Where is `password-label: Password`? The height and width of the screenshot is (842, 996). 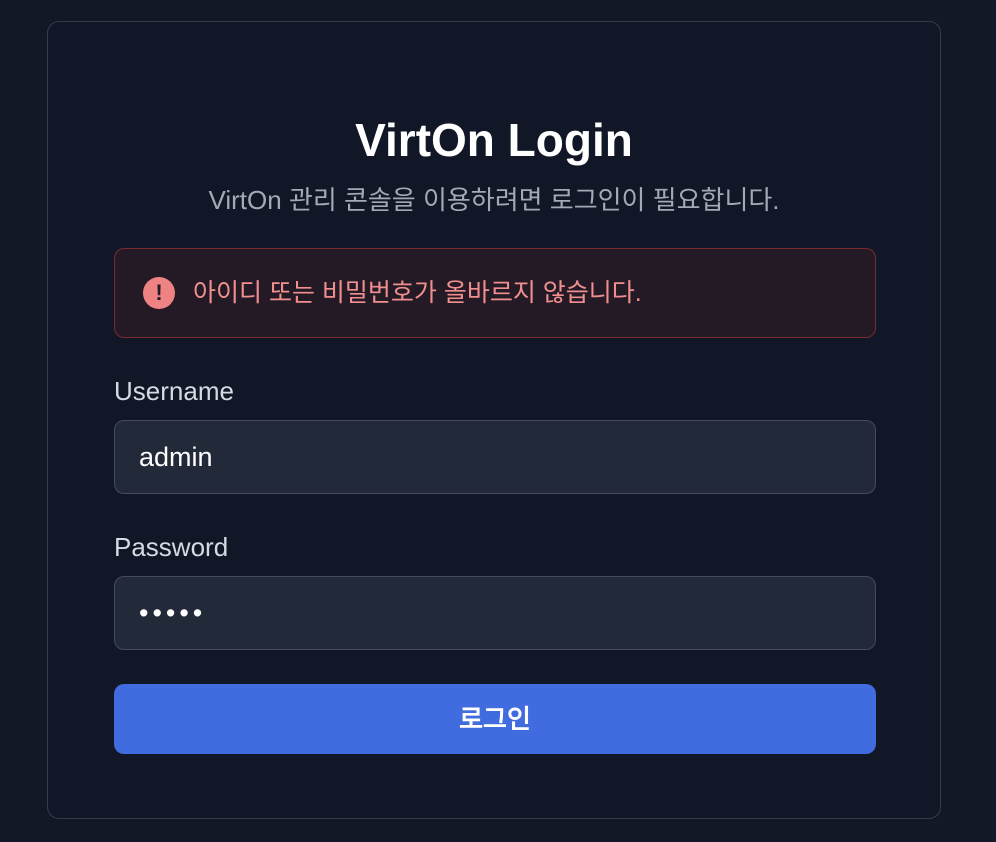
password-label: Password is located at coordinates (171, 547).